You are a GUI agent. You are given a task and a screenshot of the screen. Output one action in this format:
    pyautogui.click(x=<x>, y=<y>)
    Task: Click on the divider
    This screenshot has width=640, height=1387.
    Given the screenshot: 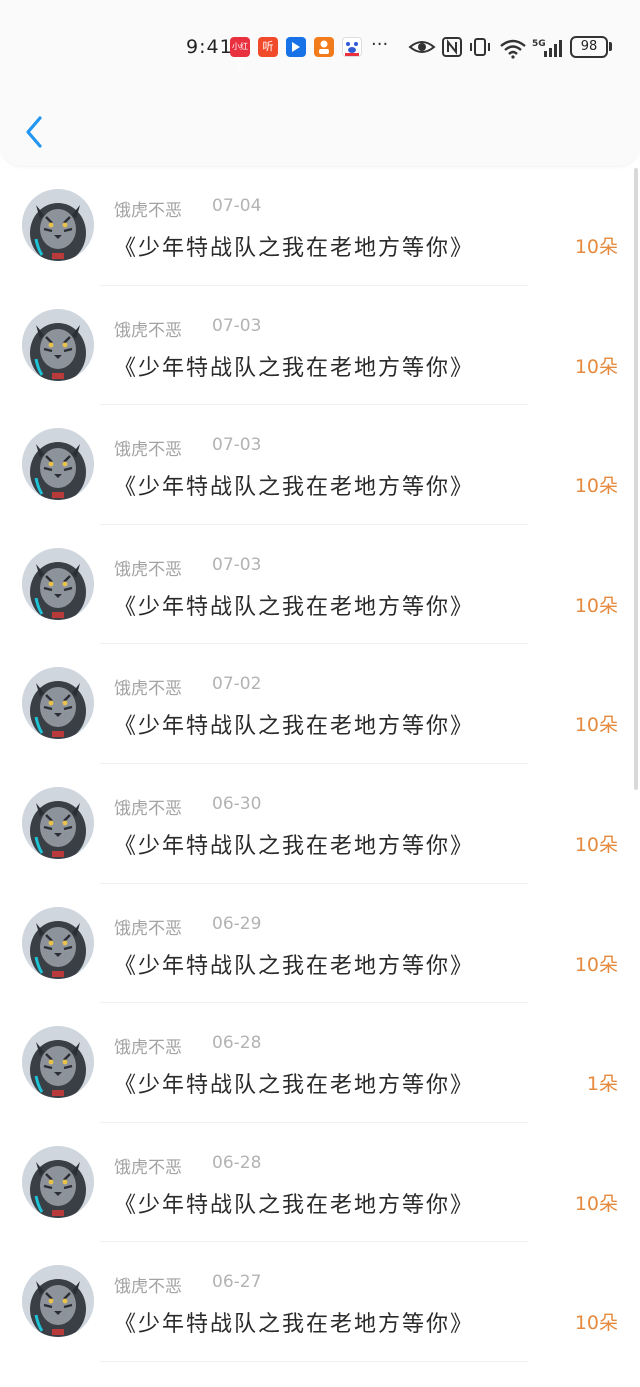 What is the action you would take?
    pyautogui.click(x=314, y=1361)
    